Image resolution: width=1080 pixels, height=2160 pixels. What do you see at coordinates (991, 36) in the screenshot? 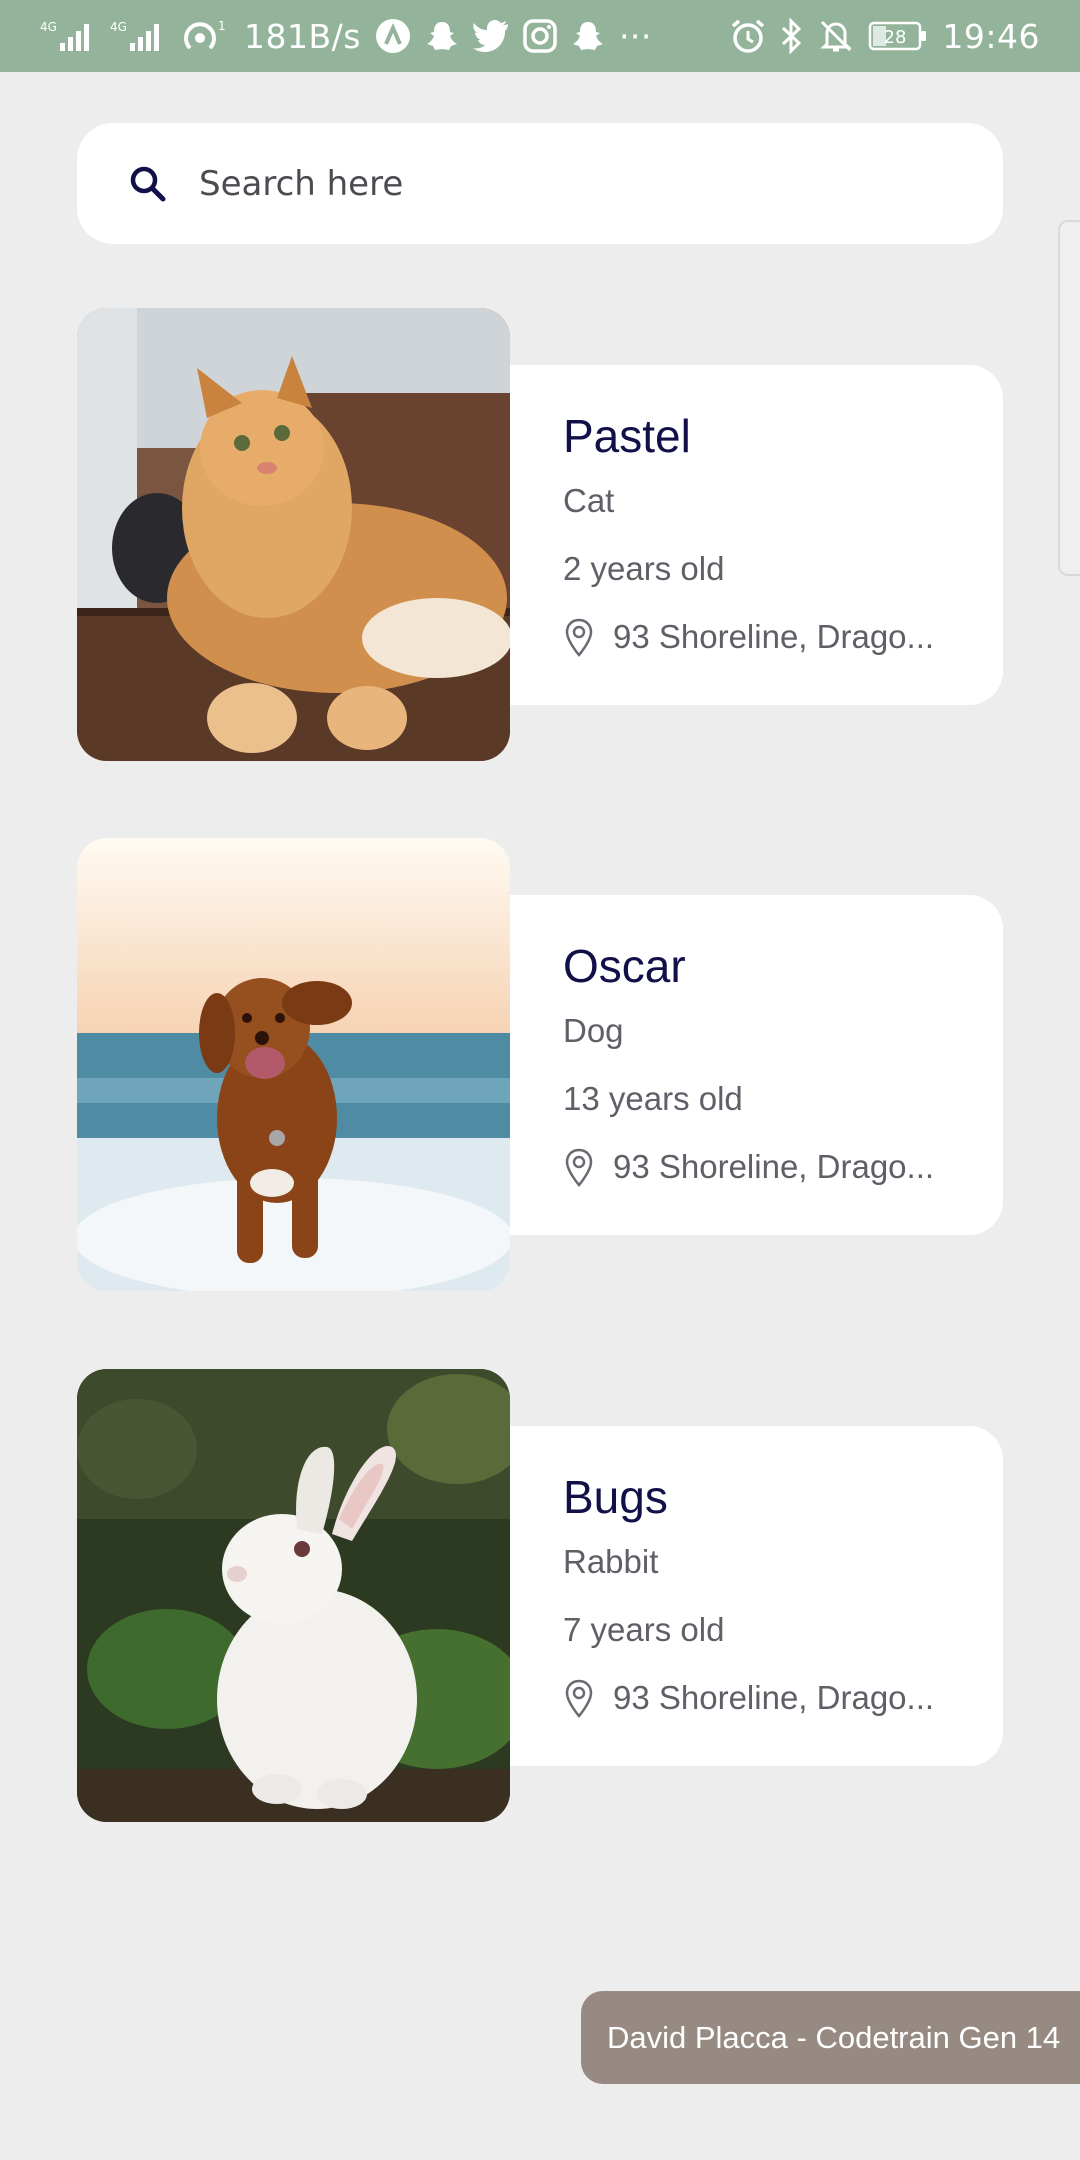
I see `clock: 19:46` at bounding box center [991, 36].